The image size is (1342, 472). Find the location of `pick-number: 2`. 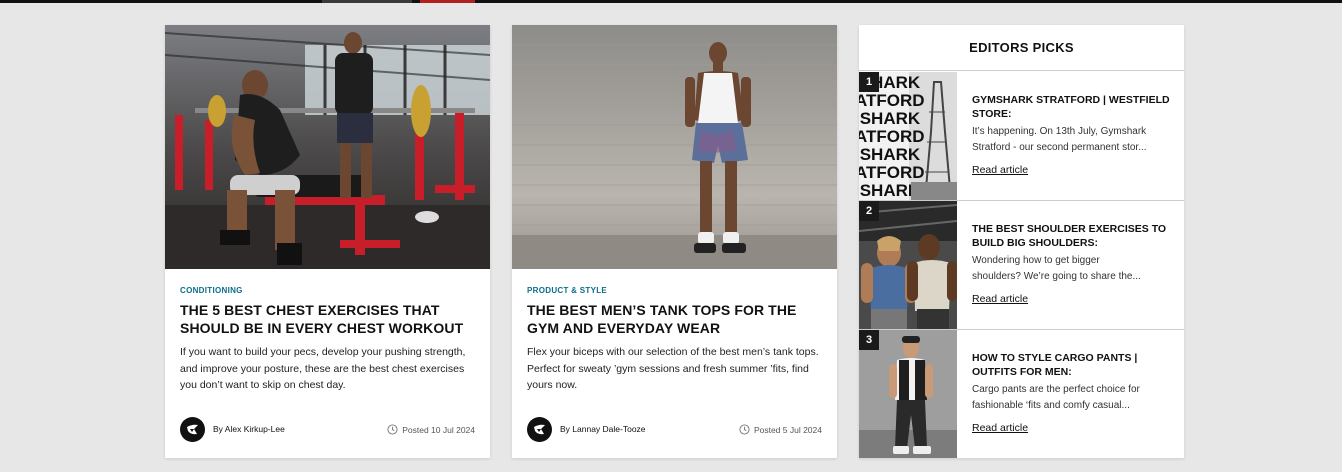

pick-number: 2 is located at coordinates (869, 211).